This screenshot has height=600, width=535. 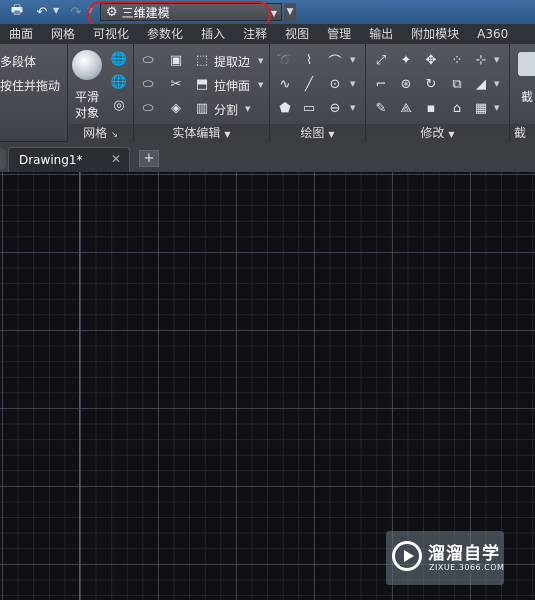 What do you see at coordinates (116, 159) in the screenshot?
I see `close-icon: ✕` at bounding box center [116, 159].